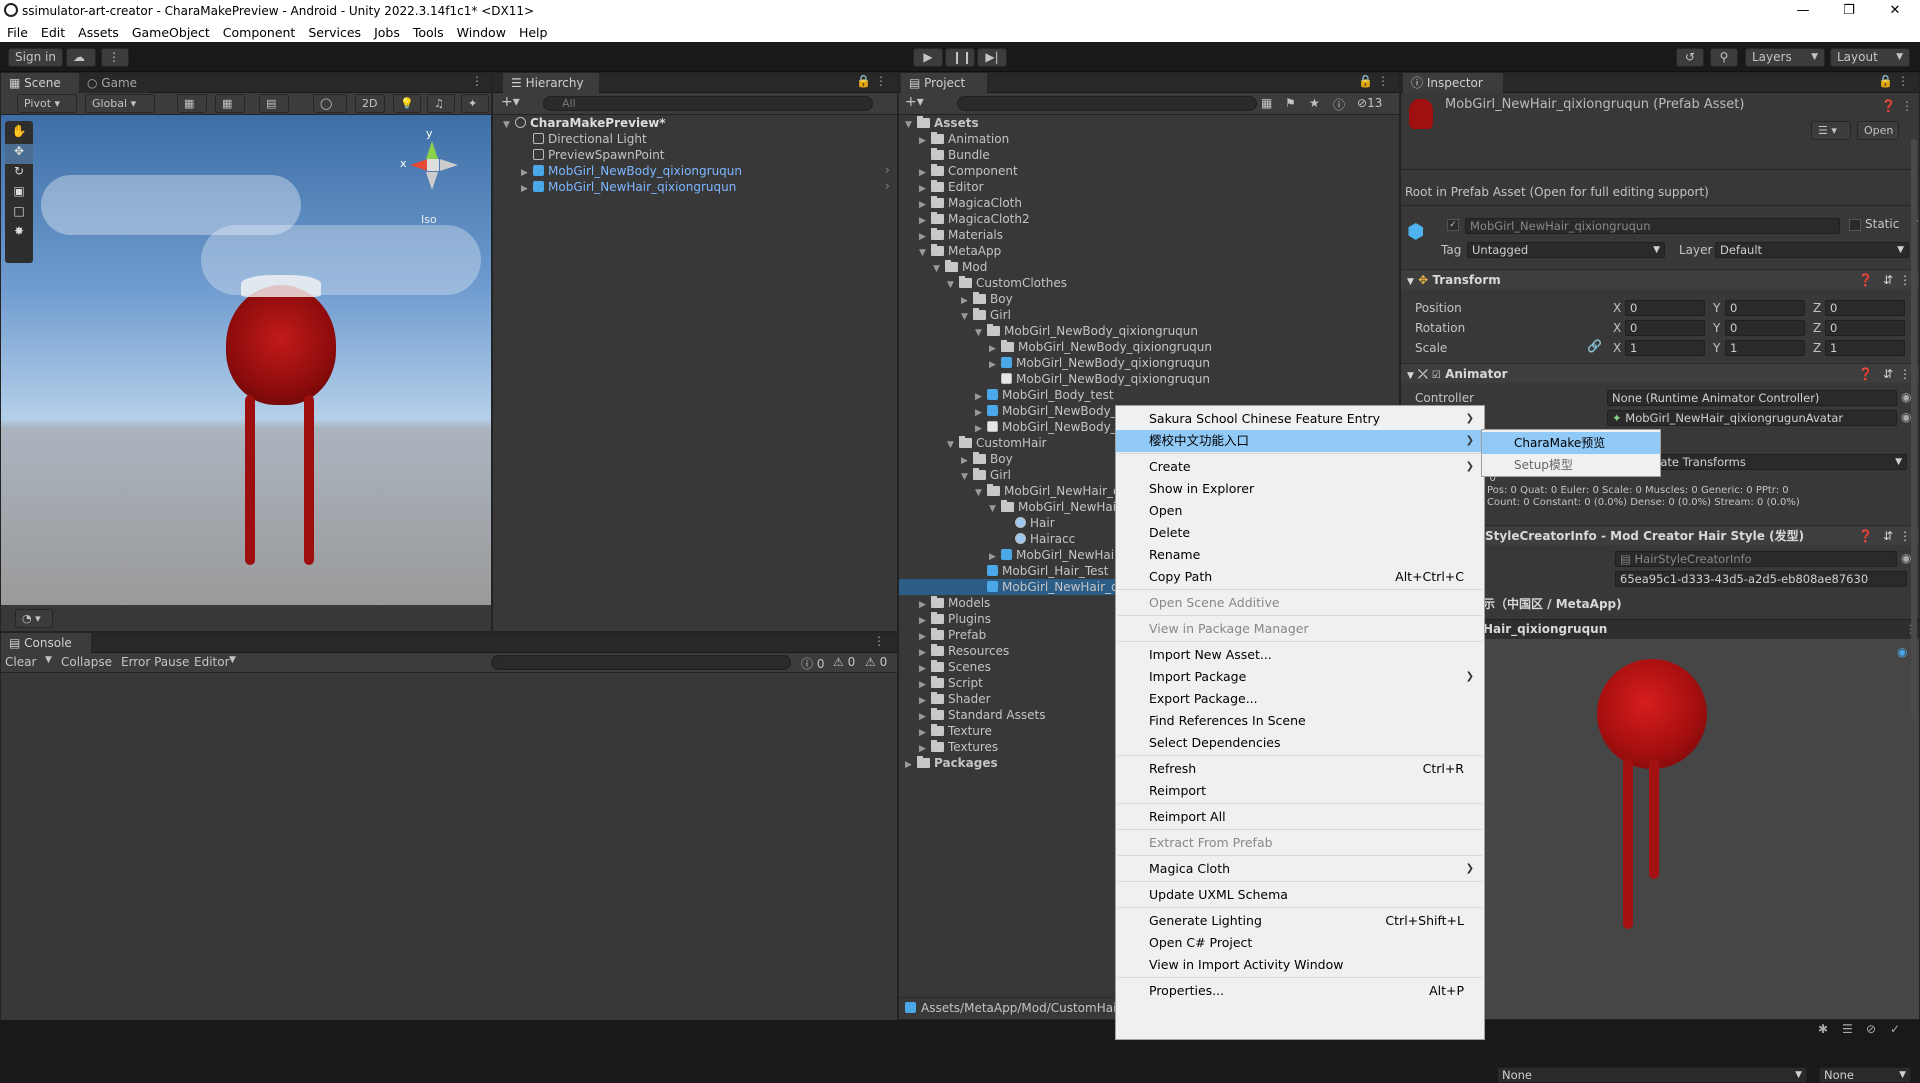 Image resolution: width=1920 pixels, height=1083 pixels. Describe the element at coordinates (1665, 308) in the screenshot. I see `position-x-field: 0` at that location.